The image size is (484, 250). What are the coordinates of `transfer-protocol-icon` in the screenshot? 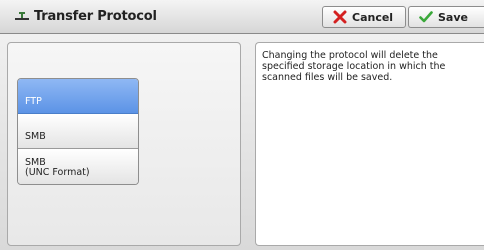 It's located at (22, 16).